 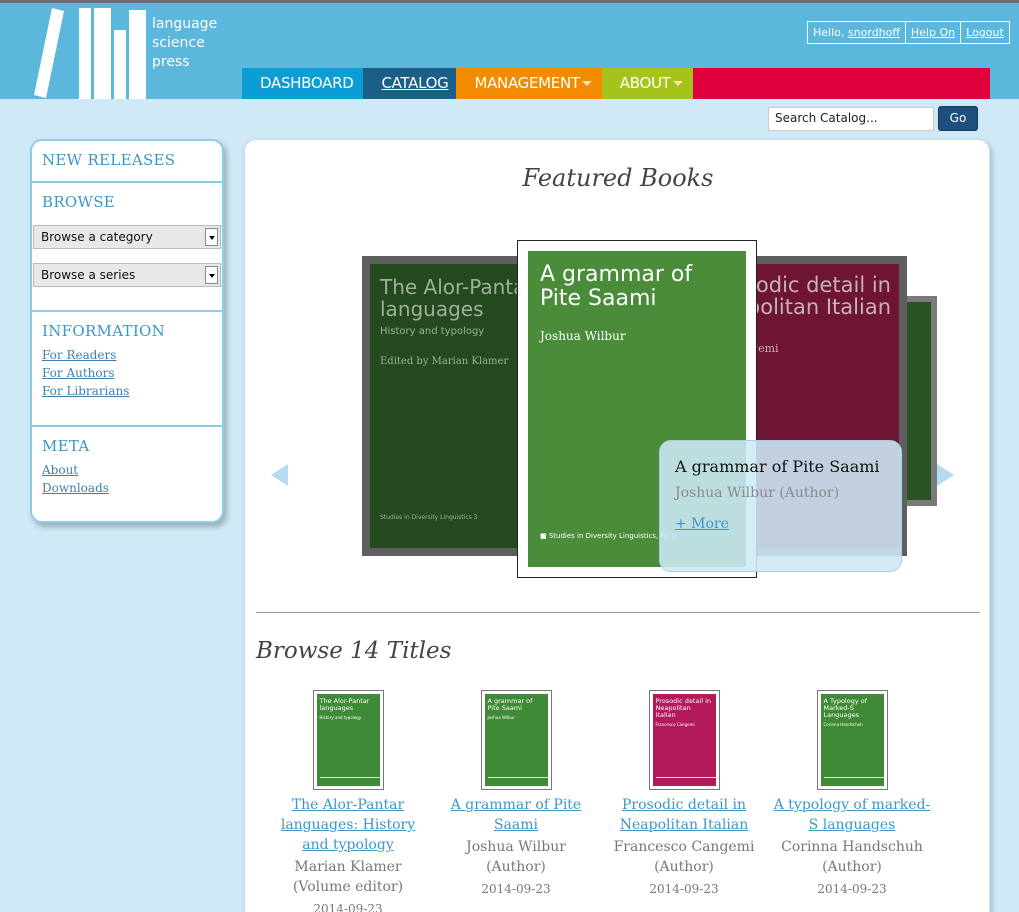 I want to click on book-editor: Edited by Marian Klamer, so click(x=444, y=361).